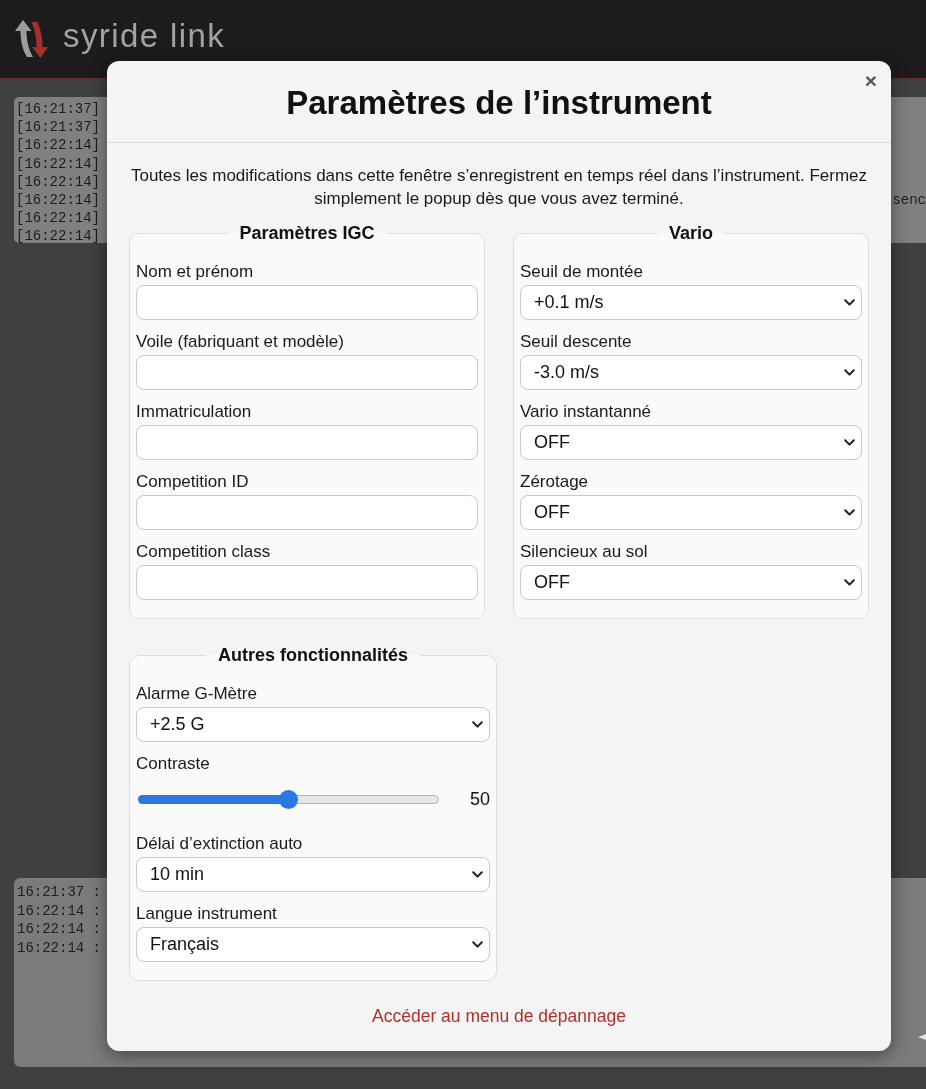 Image resolution: width=926 pixels, height=1089 pixels. Describe the element at coordinates (173, 764) in the screenshot. I see `field-label: Contraste` at that location.